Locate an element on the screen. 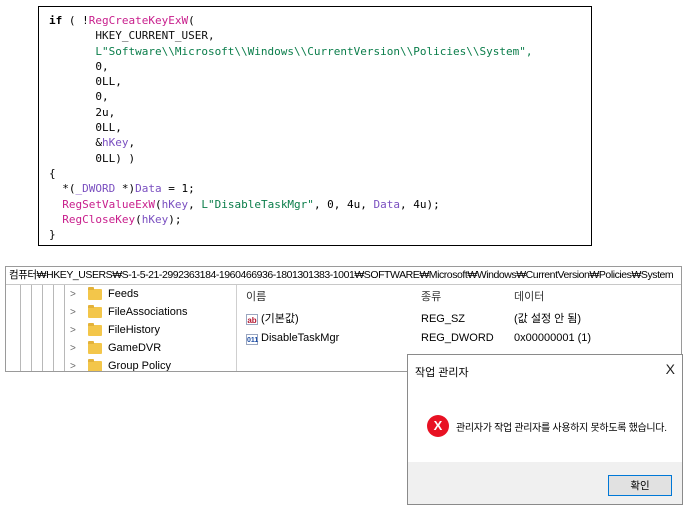 Image resolution: width=689 pixels, height=509 pixels. value-type: REG_SZ is located at coordinates (443, 319).